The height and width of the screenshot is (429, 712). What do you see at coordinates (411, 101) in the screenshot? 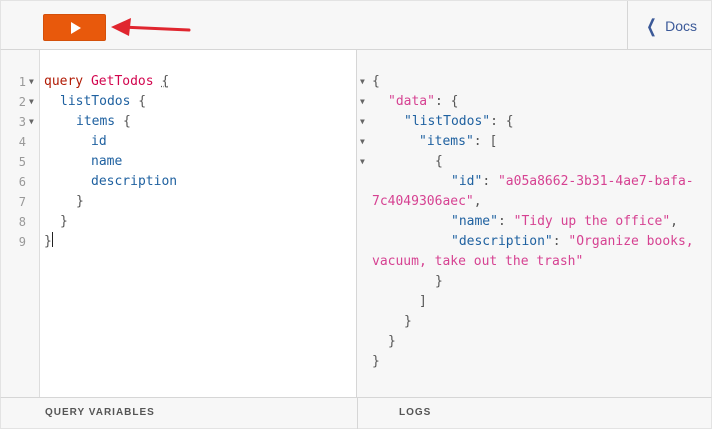
I see `json-key-token: "data"` at bounding box center [411, 101].